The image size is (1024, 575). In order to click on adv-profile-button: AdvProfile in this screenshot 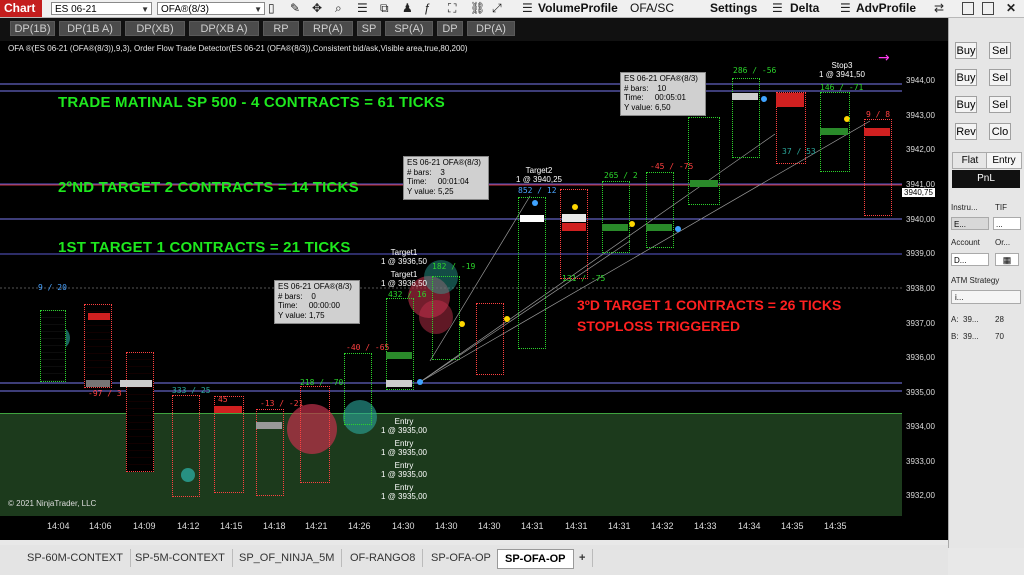, I will do `click(886, 8)`.